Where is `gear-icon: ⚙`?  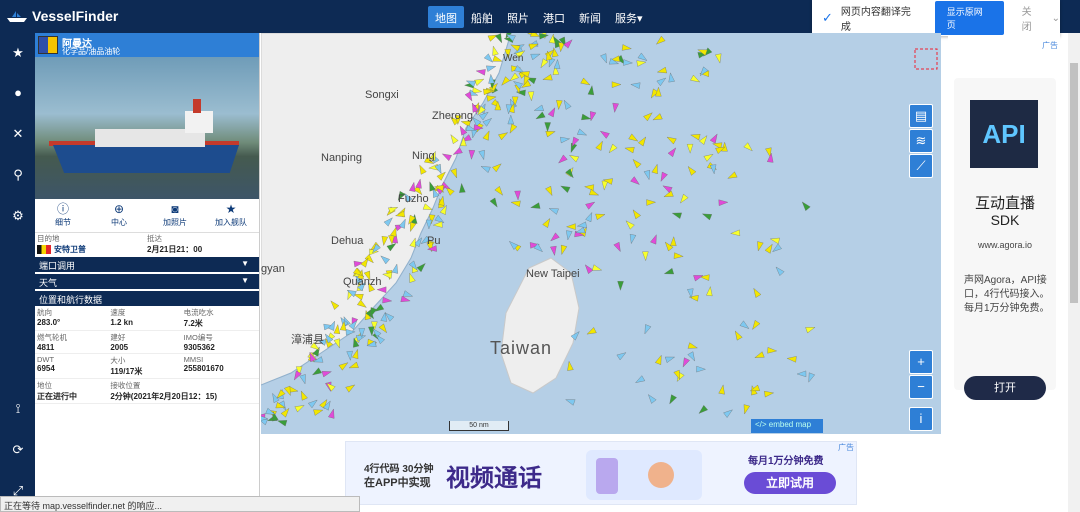
gear-icon: ⚙ is located at coordinates (18, 216).